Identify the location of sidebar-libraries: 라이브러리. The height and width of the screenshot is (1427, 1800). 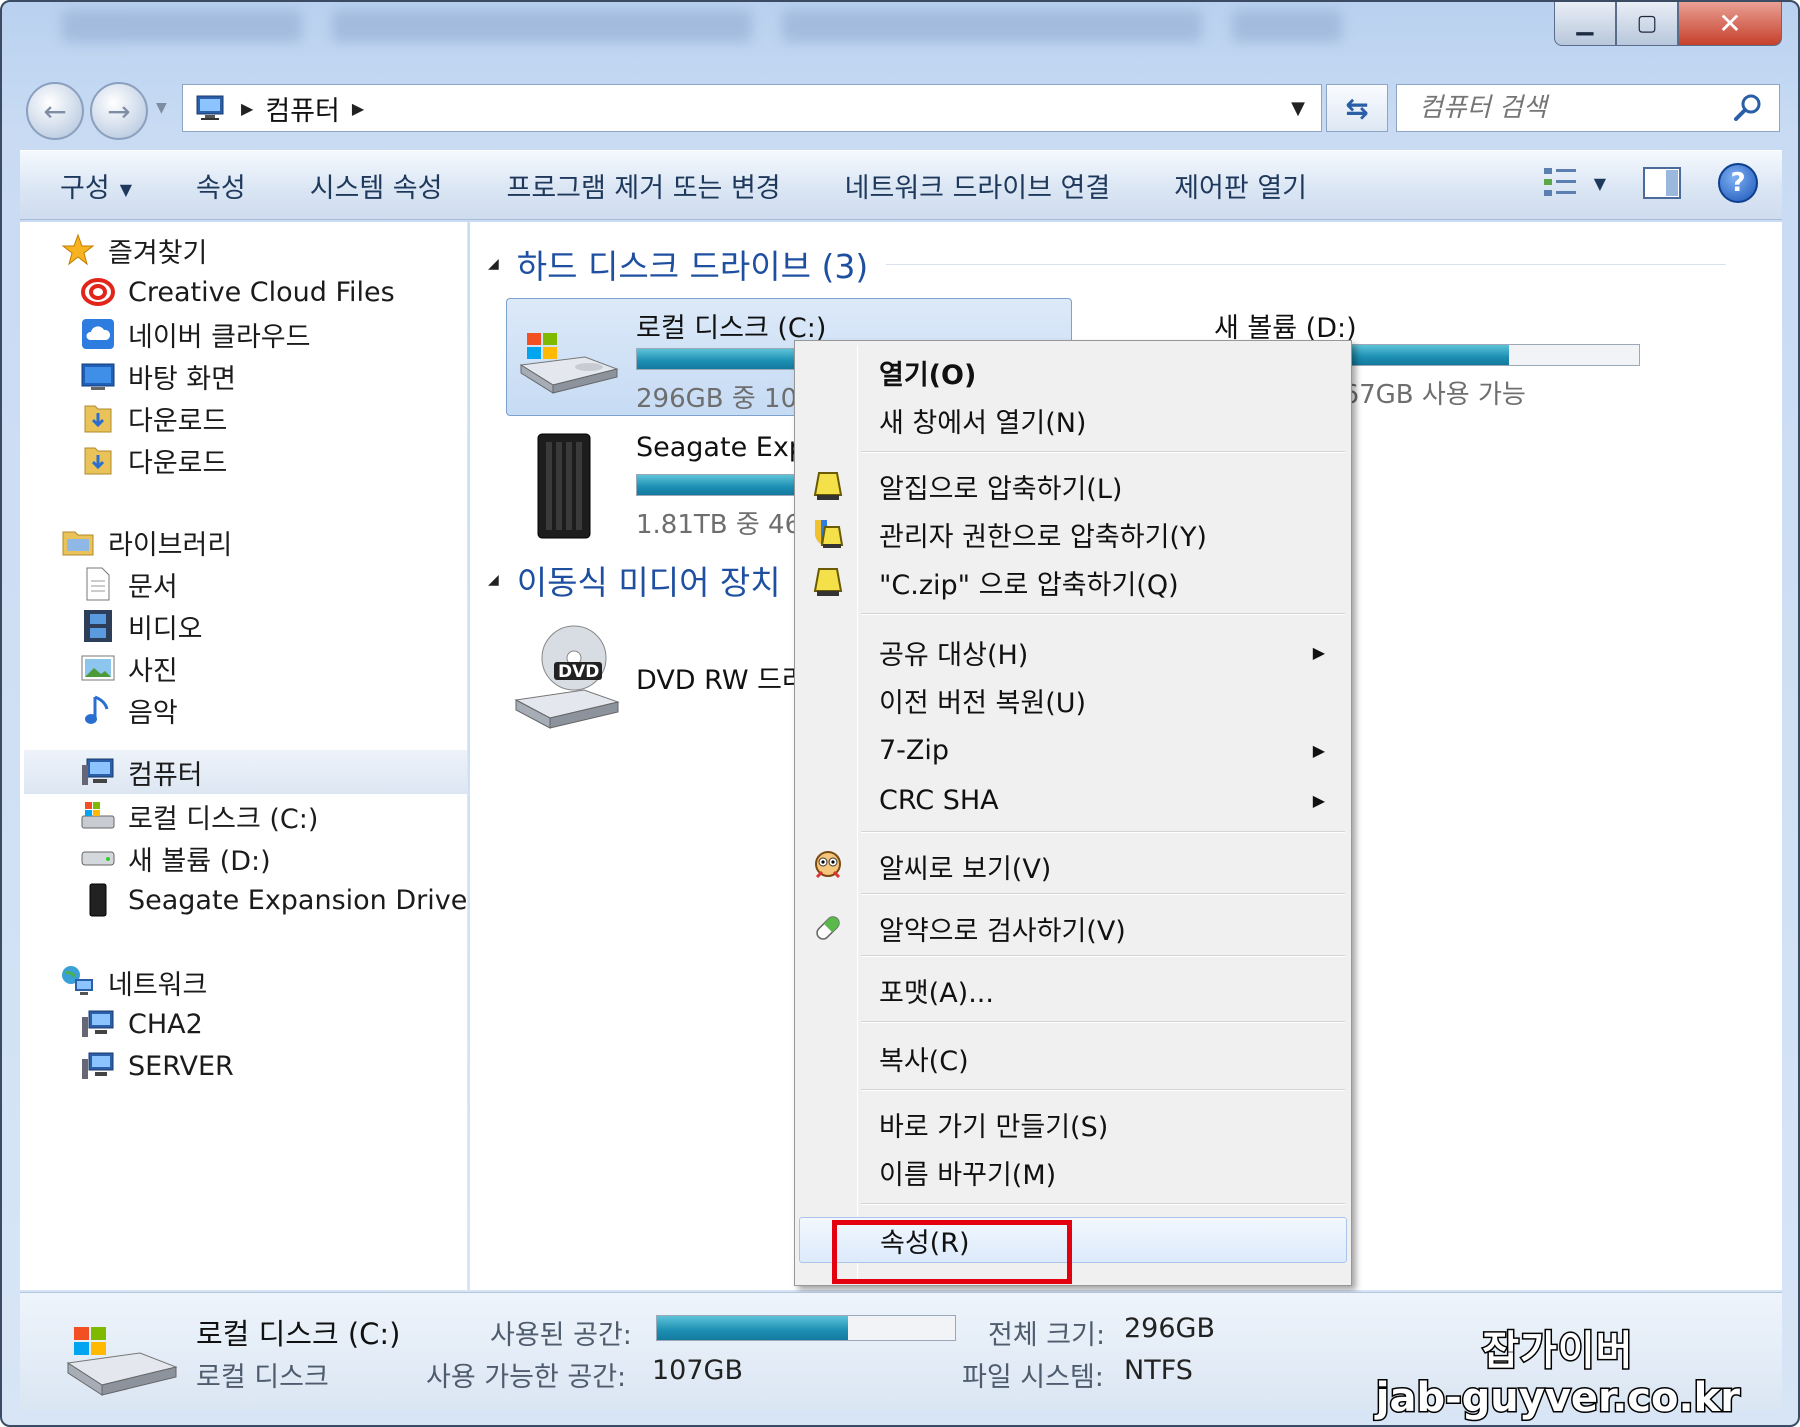
(146, 542).